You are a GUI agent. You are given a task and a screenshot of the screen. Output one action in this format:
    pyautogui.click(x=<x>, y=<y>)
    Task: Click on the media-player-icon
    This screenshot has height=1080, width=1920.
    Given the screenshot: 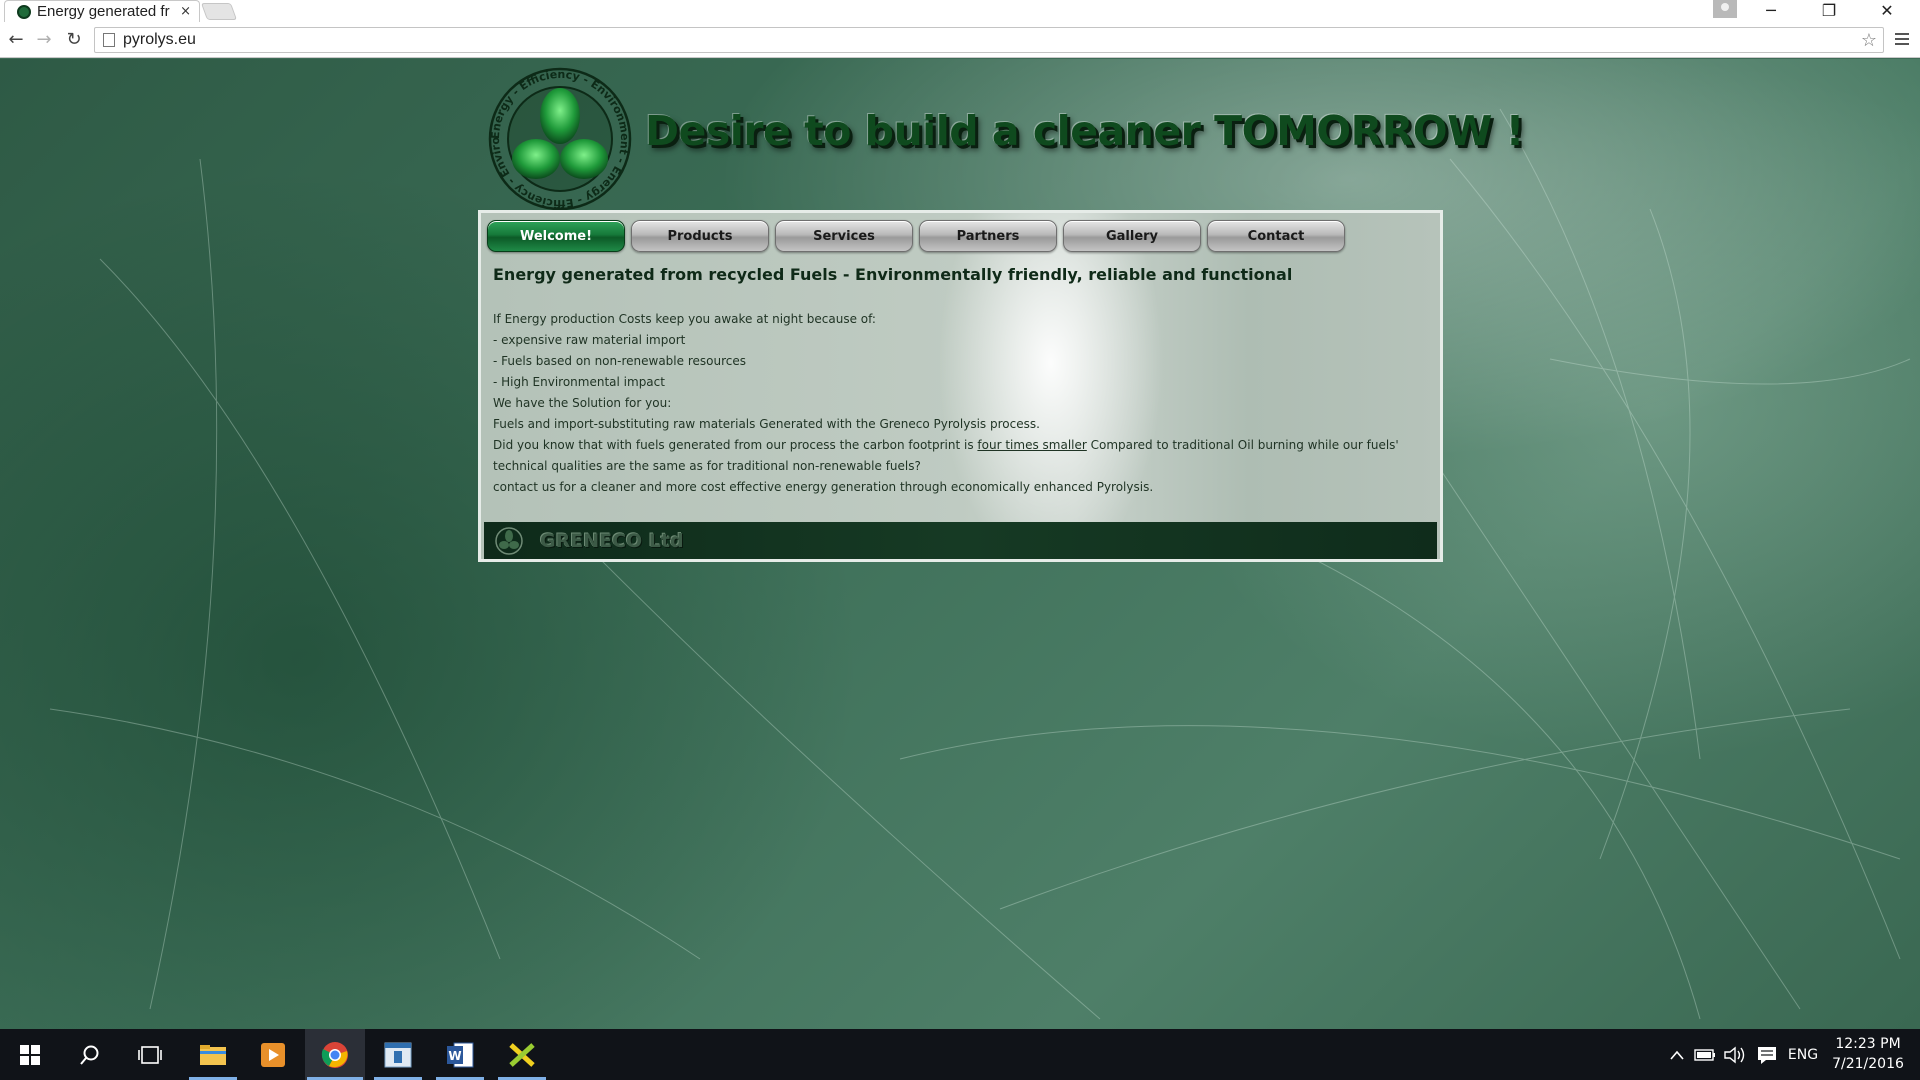 What is the action you would take?
    pyautogui.click(x=273, y=1054)
    